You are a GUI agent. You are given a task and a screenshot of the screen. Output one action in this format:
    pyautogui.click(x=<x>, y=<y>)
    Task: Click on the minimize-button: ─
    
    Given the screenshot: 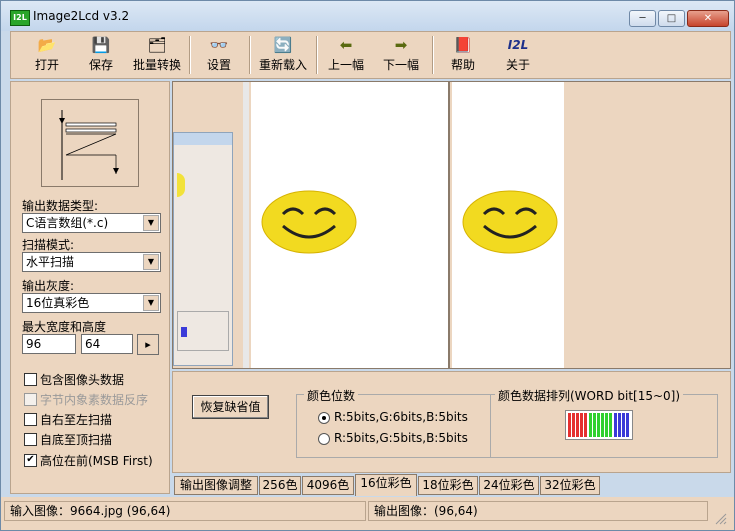 What is the action you would take?
    pyautogui.click(x=642, y=18)
    